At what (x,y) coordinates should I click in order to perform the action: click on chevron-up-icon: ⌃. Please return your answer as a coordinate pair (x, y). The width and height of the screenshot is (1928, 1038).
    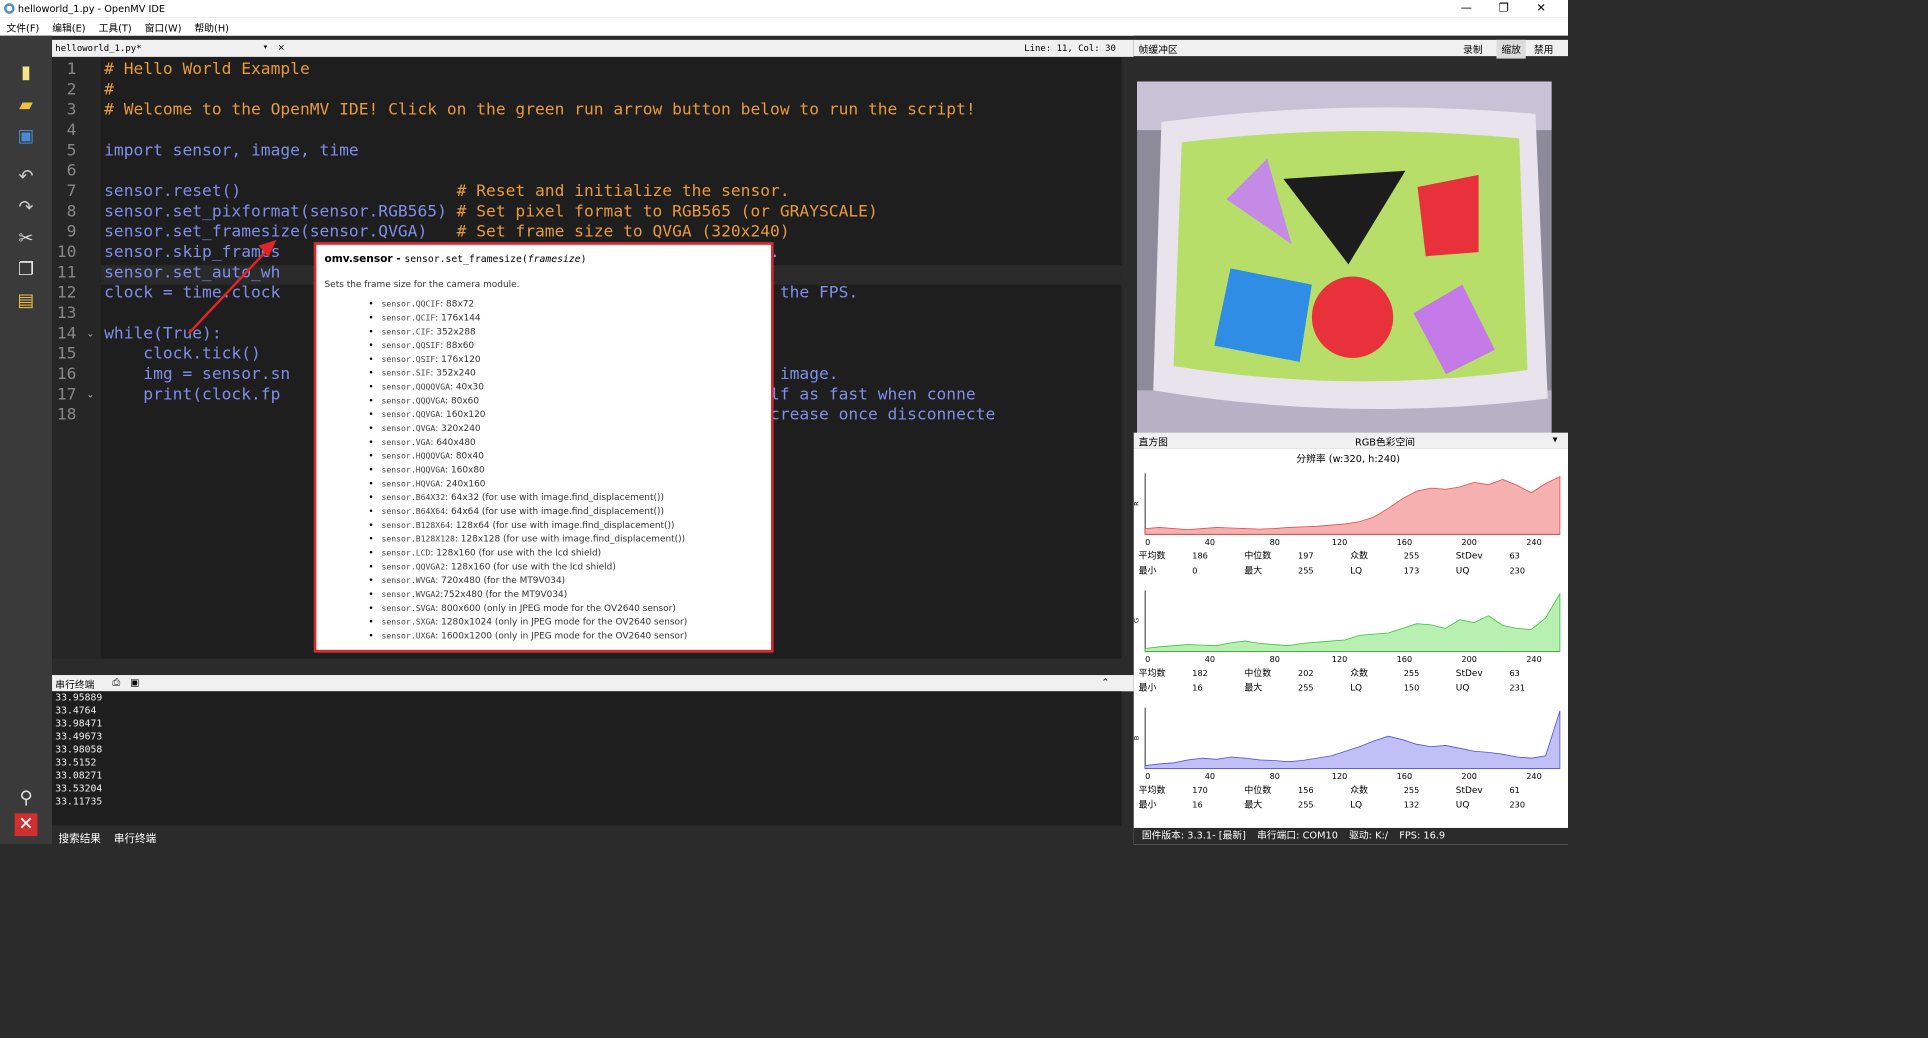
    Looking at the image, I should click on (1105, 682).